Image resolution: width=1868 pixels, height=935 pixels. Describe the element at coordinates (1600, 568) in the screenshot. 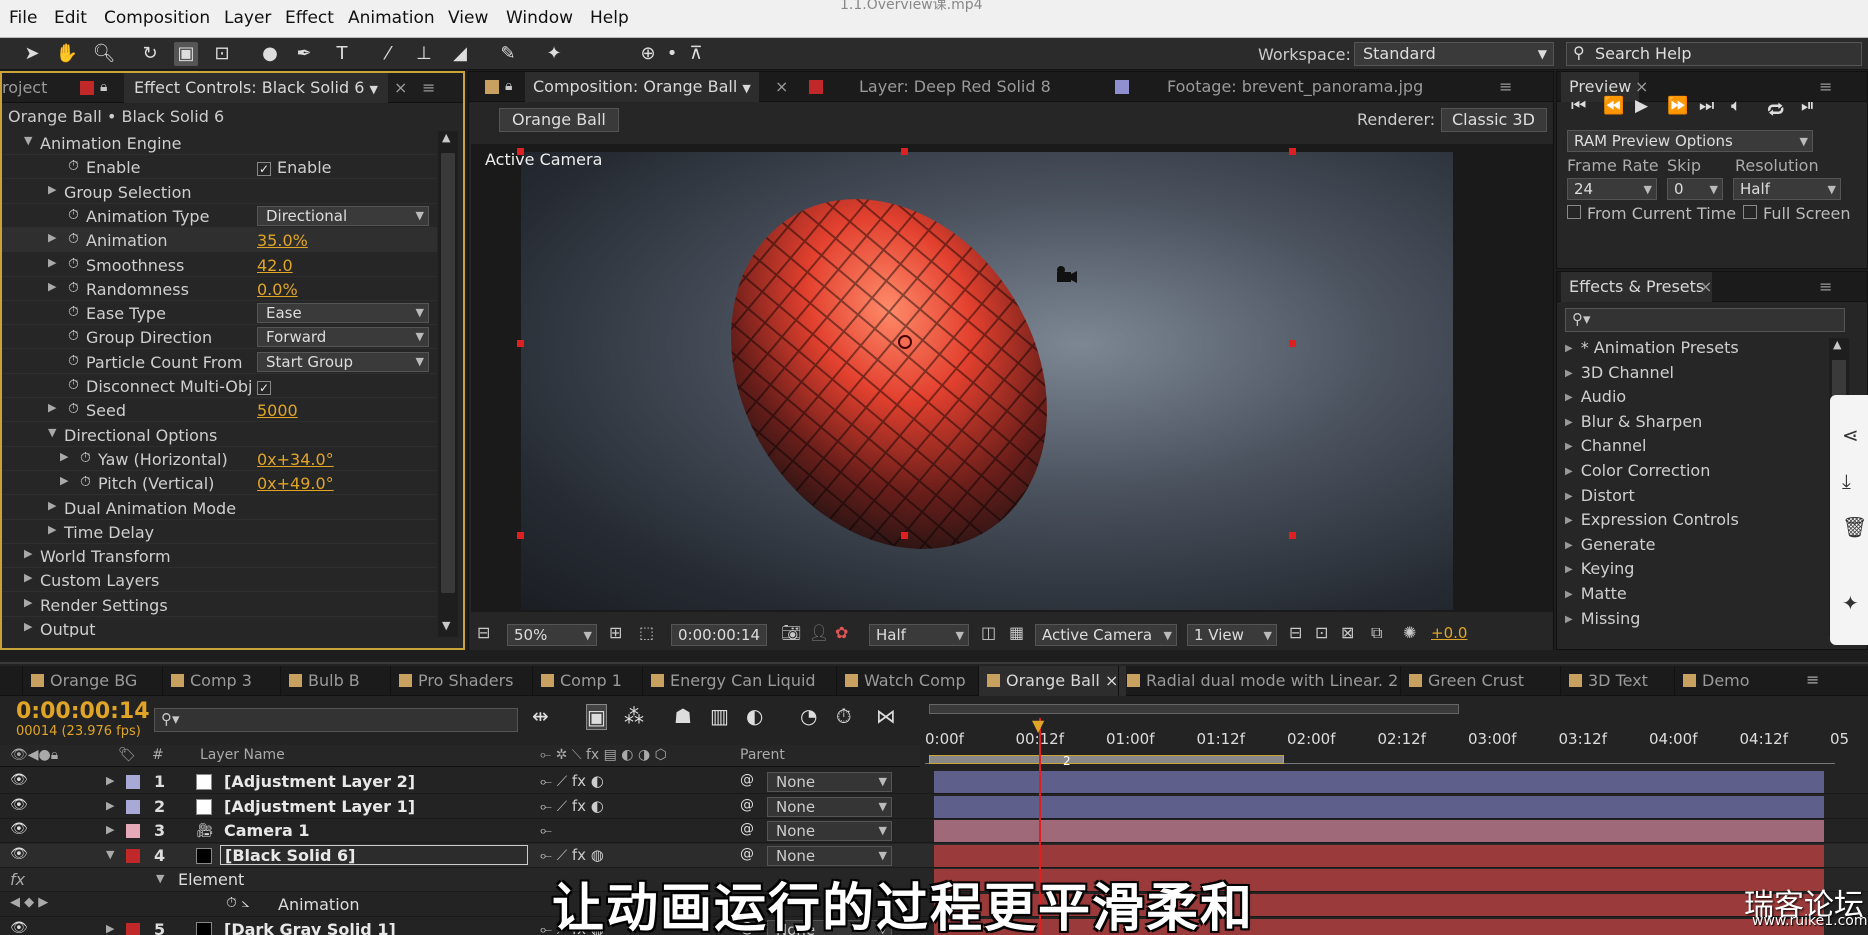

I see `effects-category-item: Keying` at that location.